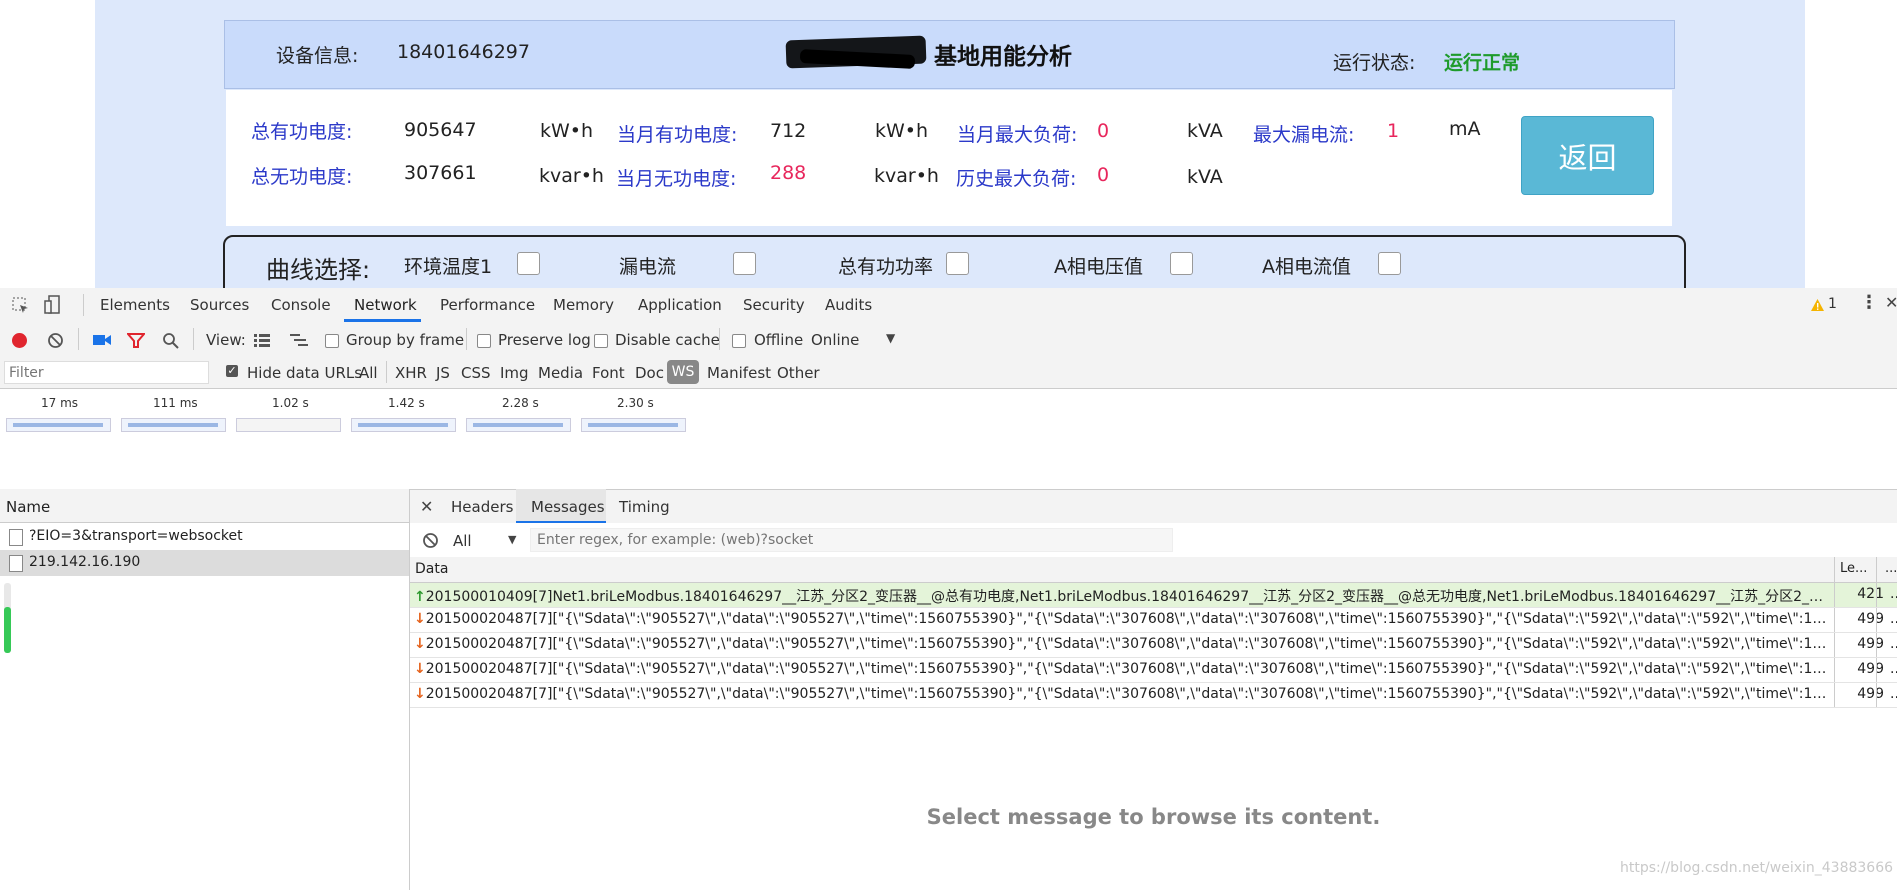  I want to click on waterfall-overview-icon, so click(299, 340).